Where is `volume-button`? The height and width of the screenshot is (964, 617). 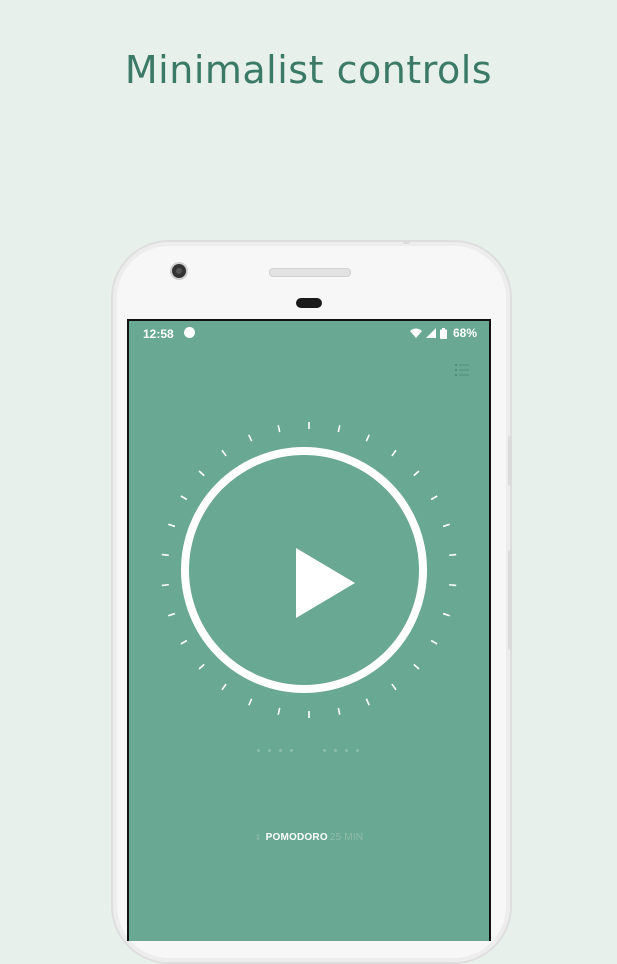
volume-button is located at coordinates (510, 461).